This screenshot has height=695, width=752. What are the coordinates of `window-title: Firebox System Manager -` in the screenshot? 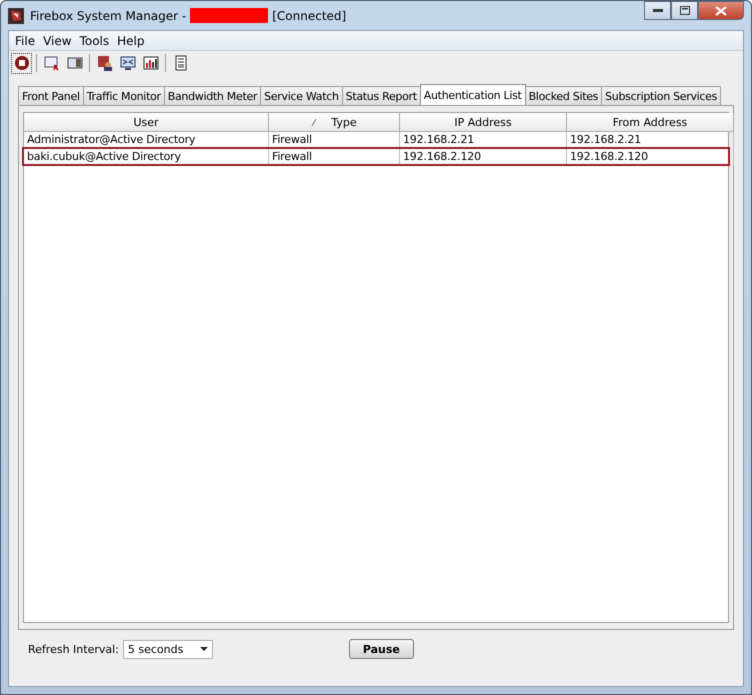 It's located at (108, 15).